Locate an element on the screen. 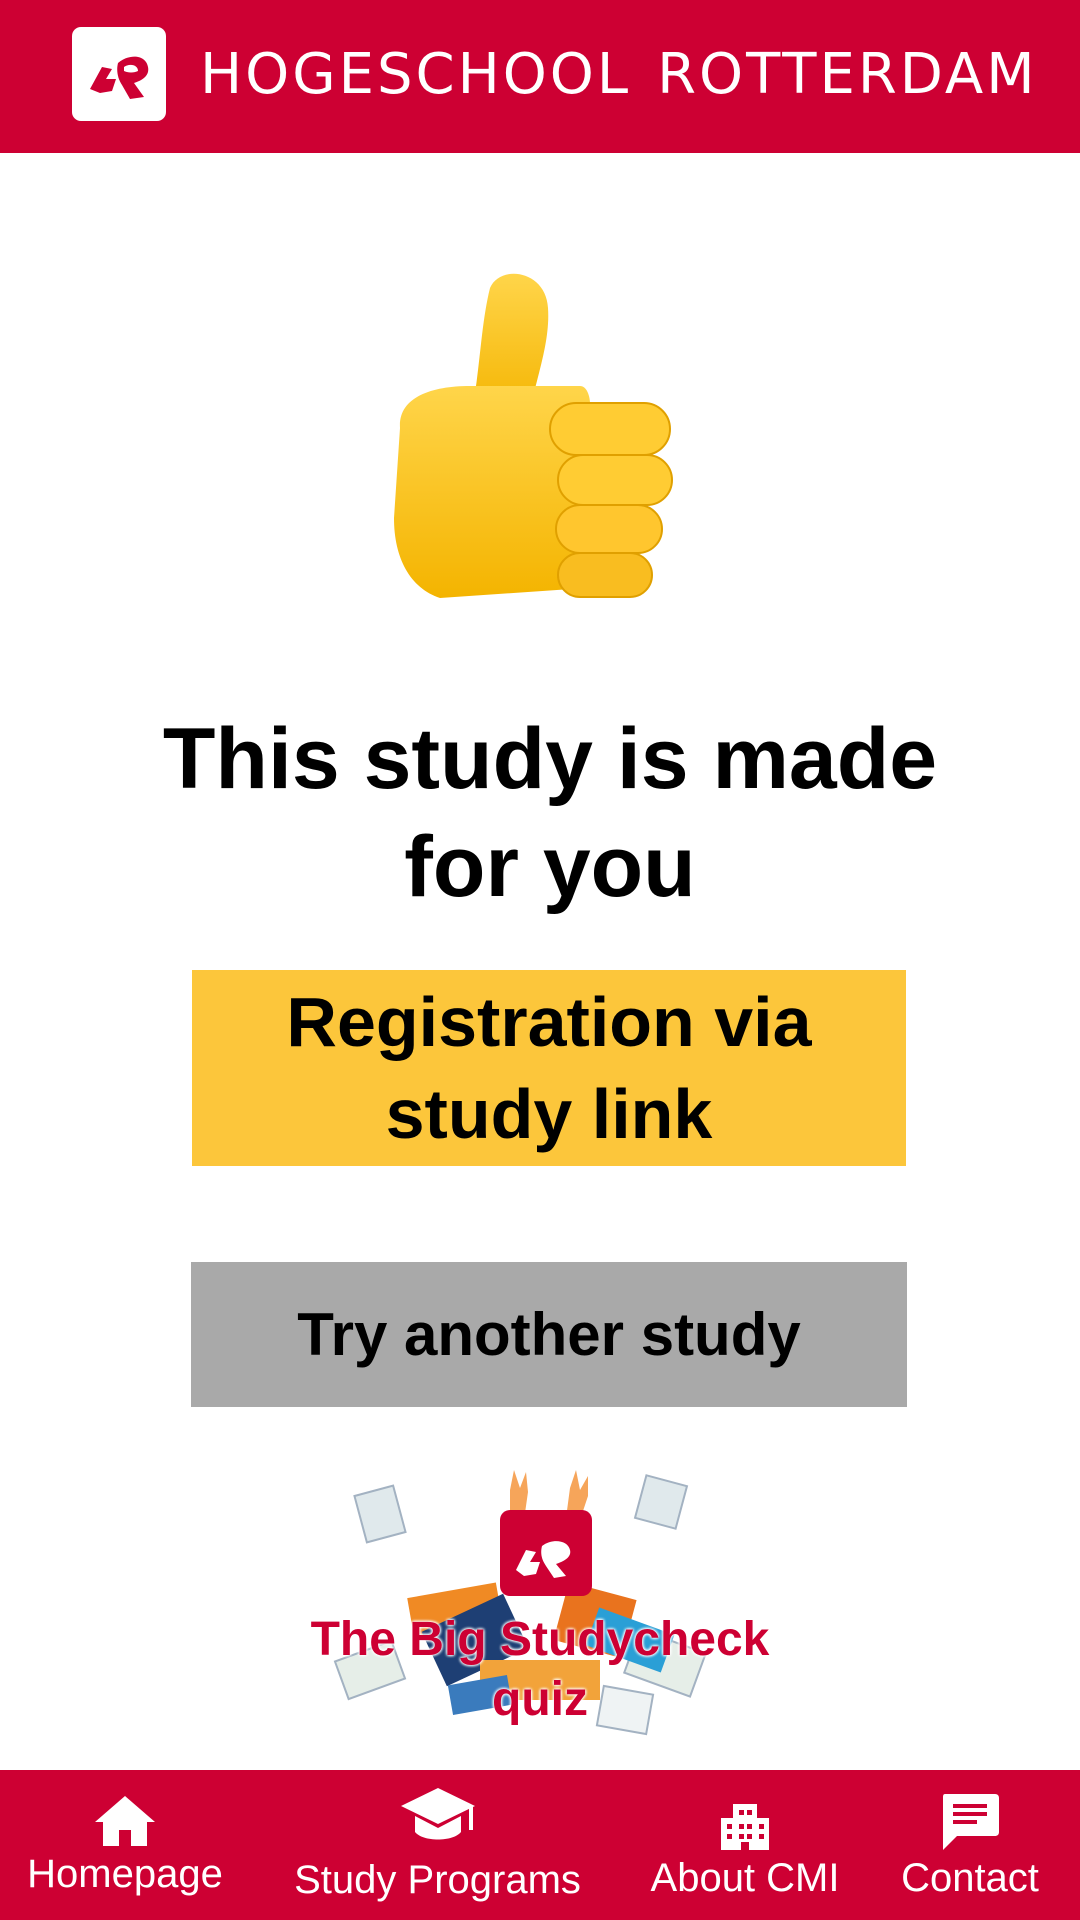  registration-button: Registration via study link is located at coordinates (549, 1068).